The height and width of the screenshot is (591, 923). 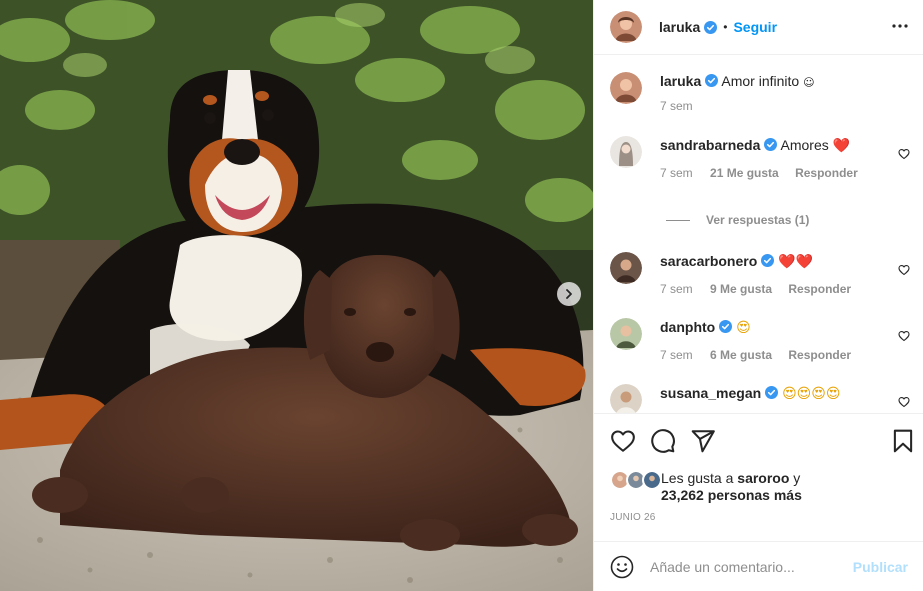 What do you see at coordinates (679, 27) in the screenshot?
I see `author-username: laruka` at bounding box center [679, 27].